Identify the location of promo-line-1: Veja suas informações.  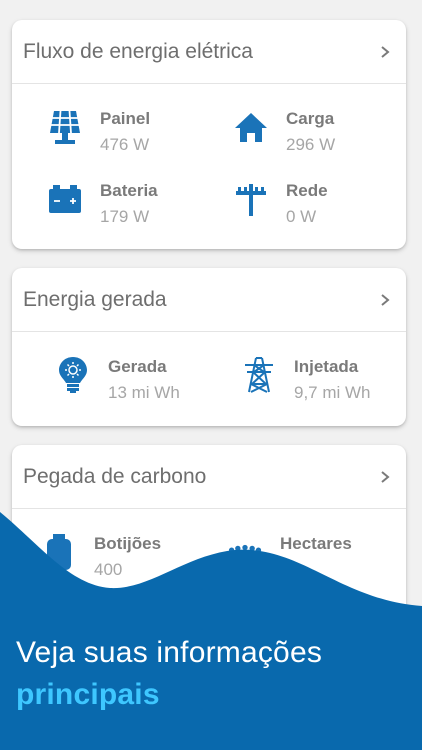
(169, 652).